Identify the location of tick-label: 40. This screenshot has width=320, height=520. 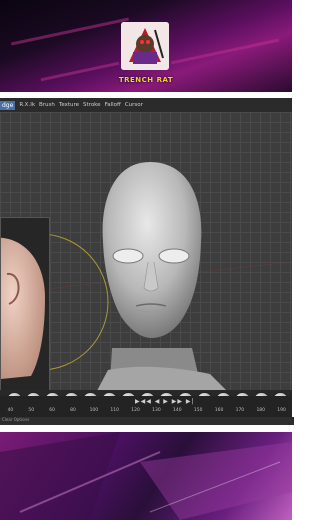
(10, 410).